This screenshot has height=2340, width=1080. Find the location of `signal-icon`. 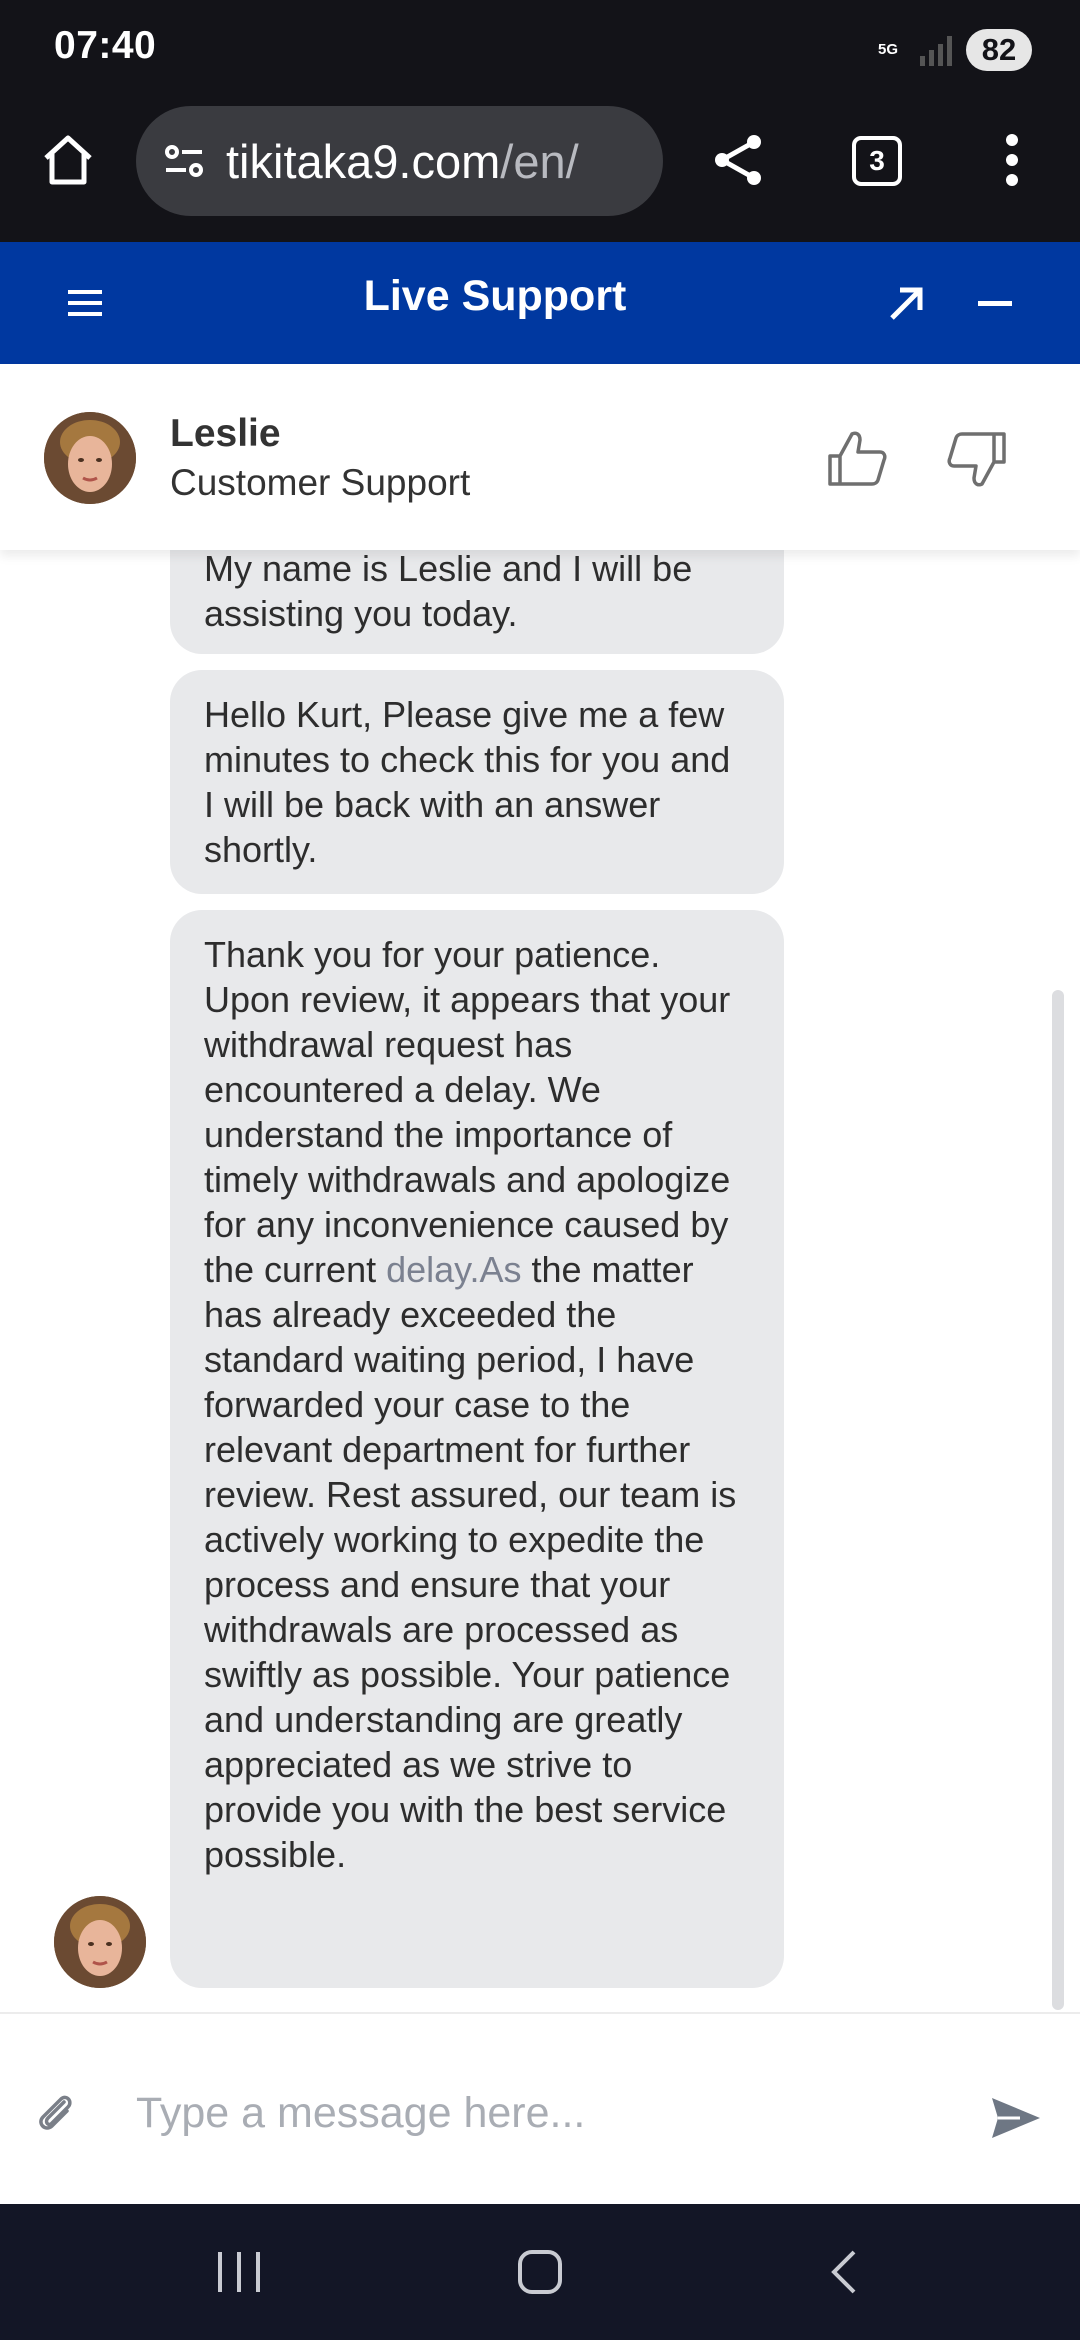

signal-icon is located at coordinates (936, 50).